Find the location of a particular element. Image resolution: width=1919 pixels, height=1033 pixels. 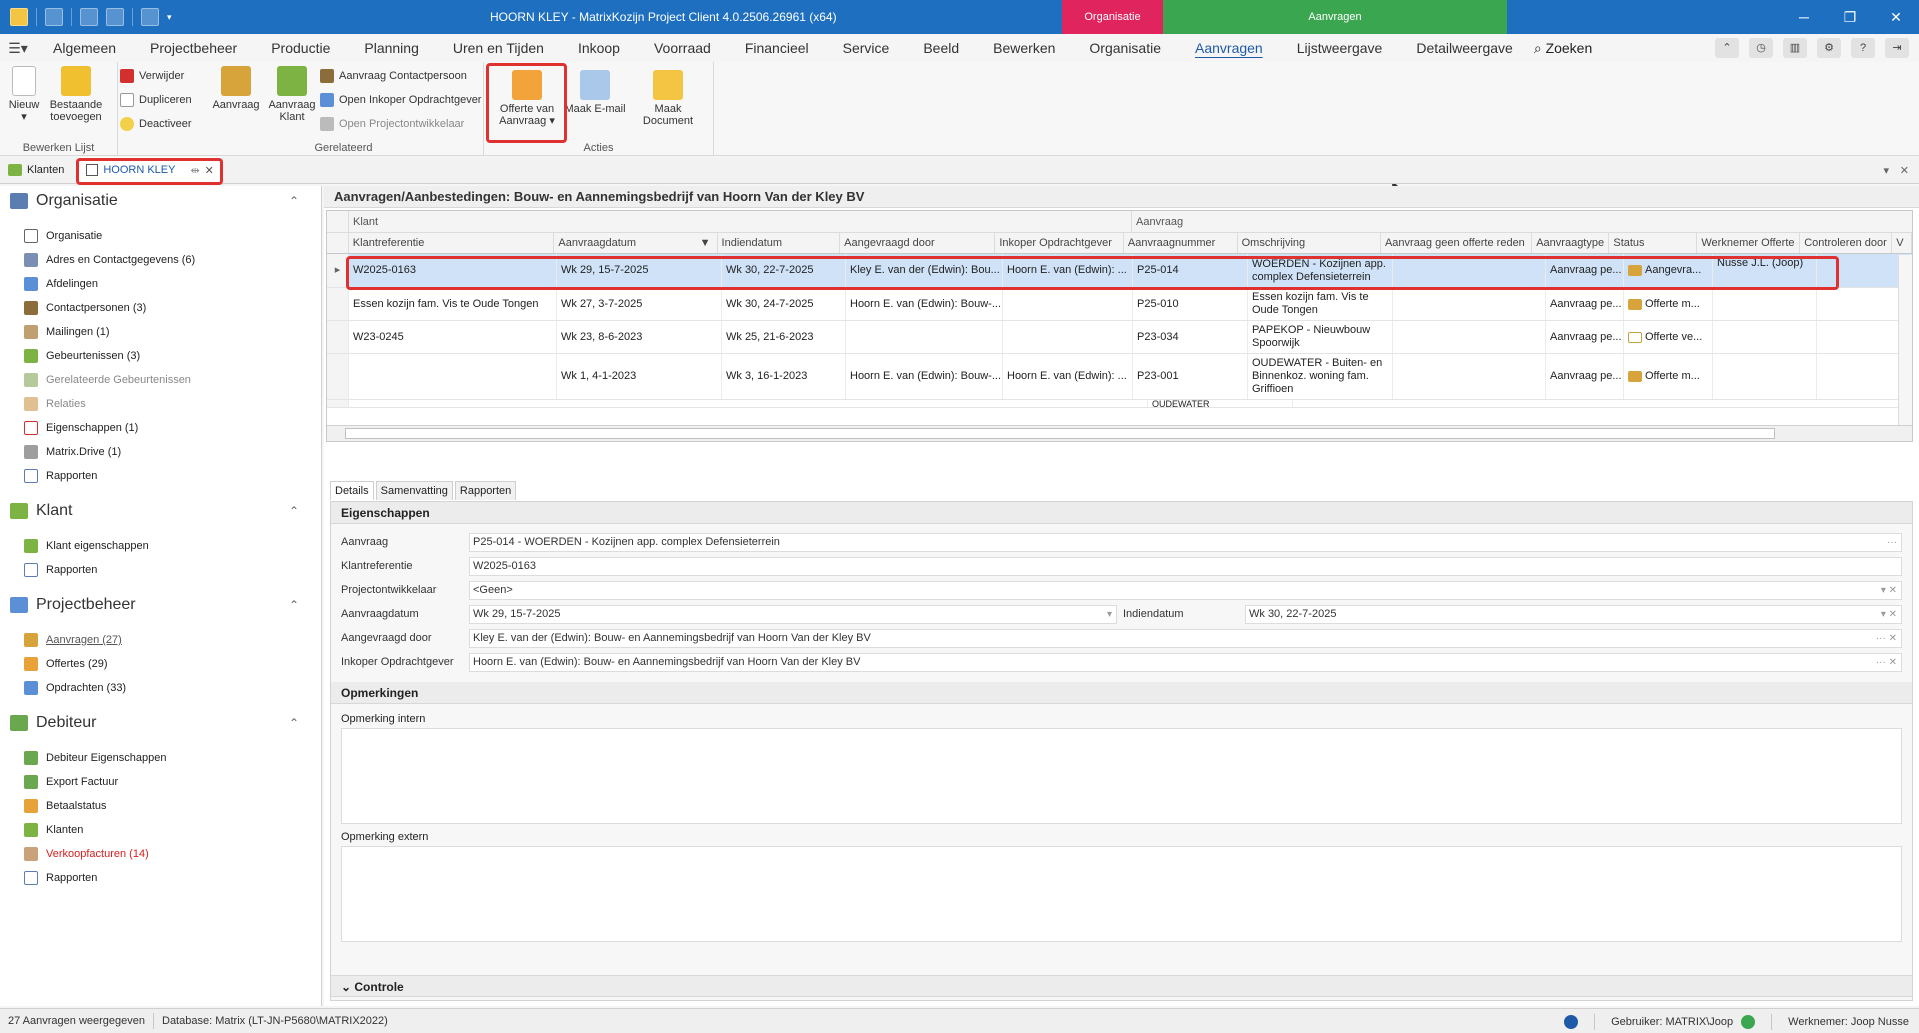

search-button: ⌕ Zoeken is located at coordinates (1561, 48).